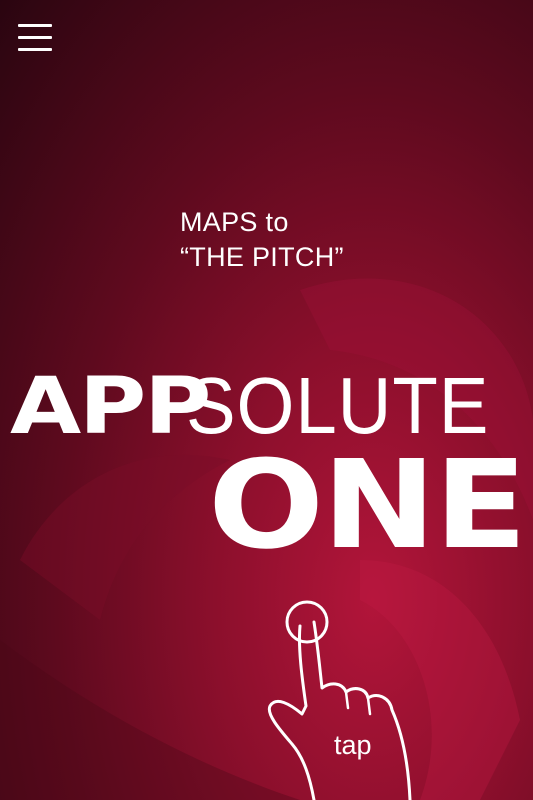  I want to click on tap-label: tap, so click(353, 745).